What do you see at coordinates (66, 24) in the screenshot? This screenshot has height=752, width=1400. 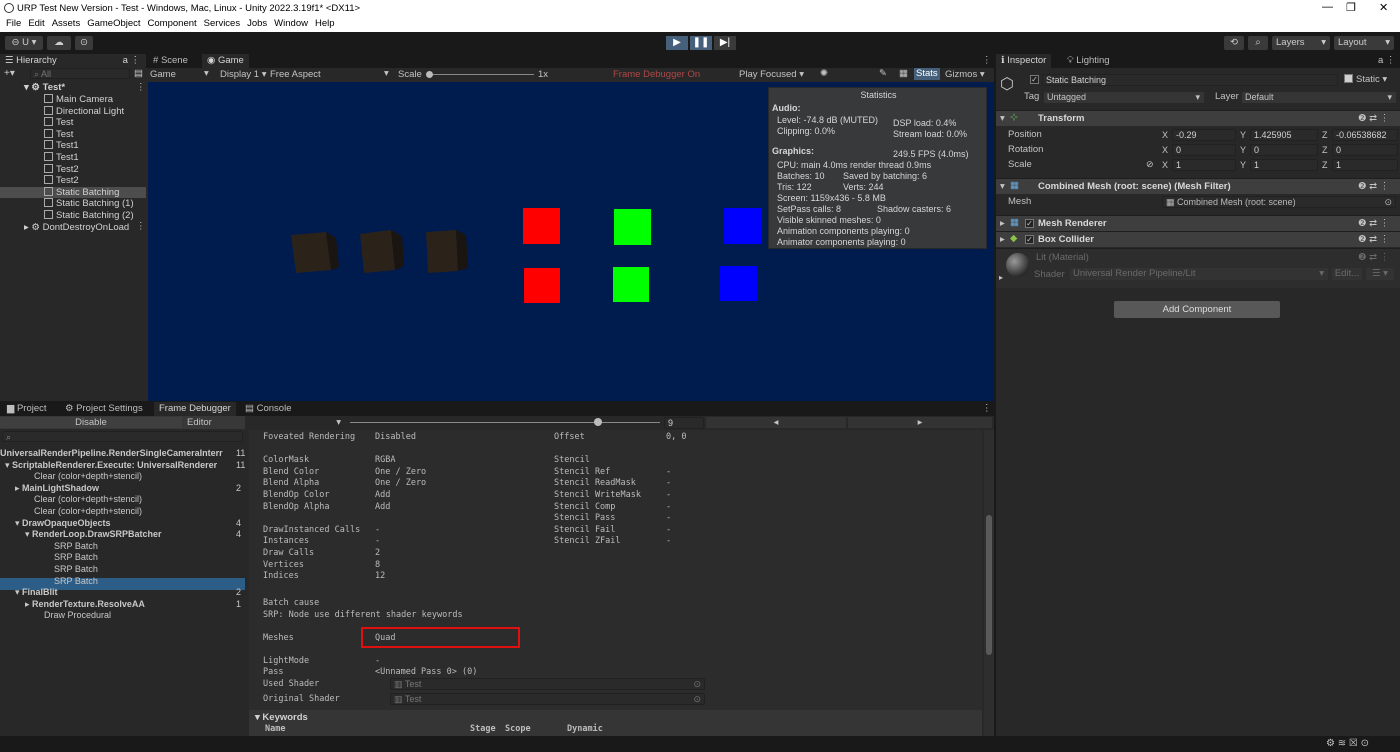 I see `menu-assets: Assets` at bounding box center [66, 24].